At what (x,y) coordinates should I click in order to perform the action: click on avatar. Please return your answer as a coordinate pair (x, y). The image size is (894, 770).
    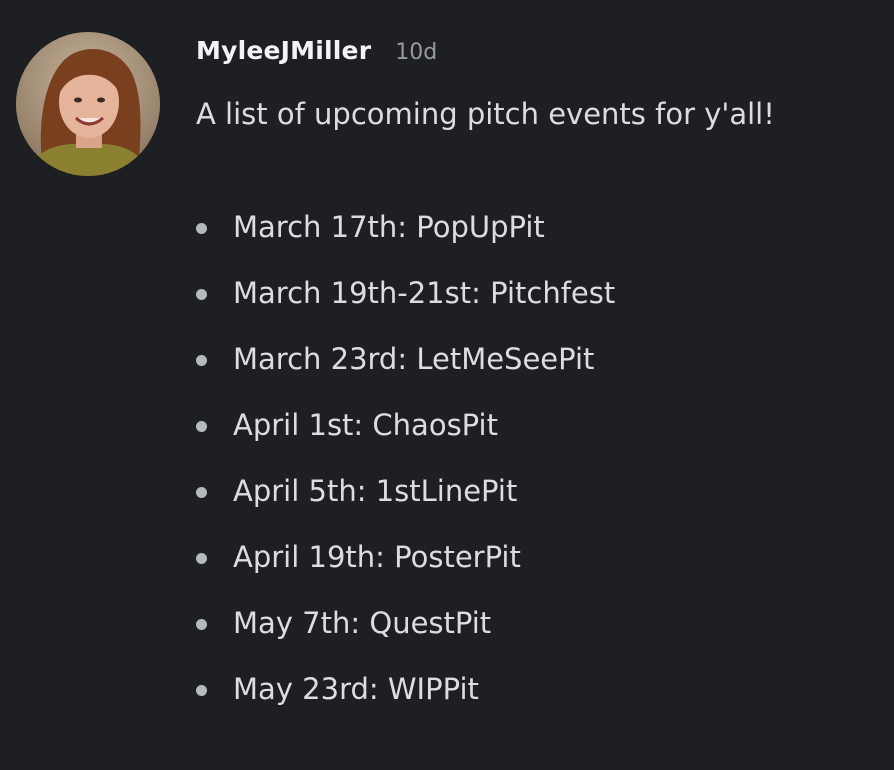
    Looking at the image, I should click on (88, 104).